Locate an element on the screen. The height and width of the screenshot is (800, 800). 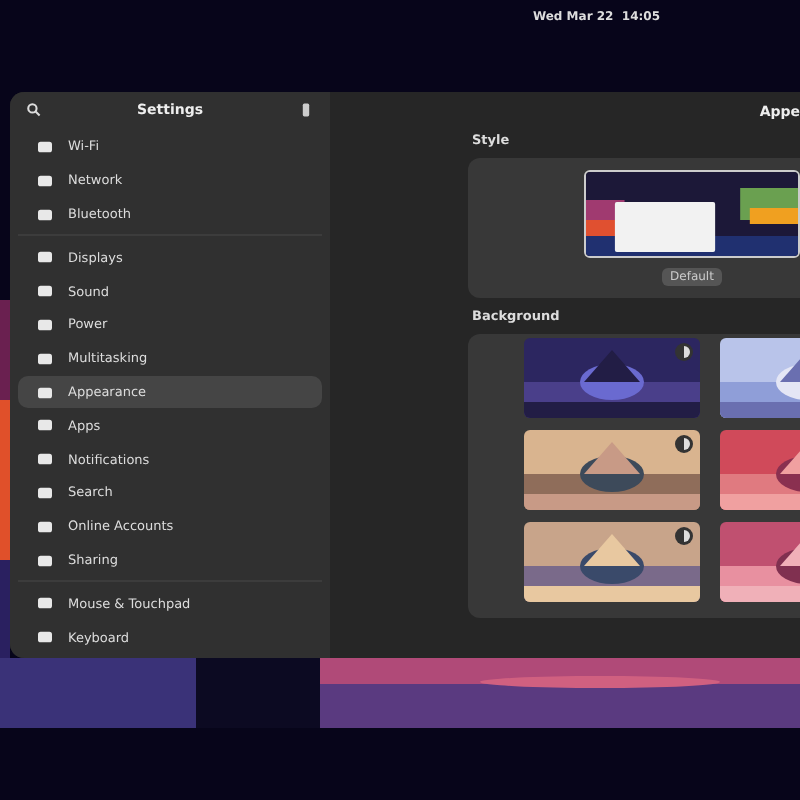
style-preview is located at coordinates (692, 214).